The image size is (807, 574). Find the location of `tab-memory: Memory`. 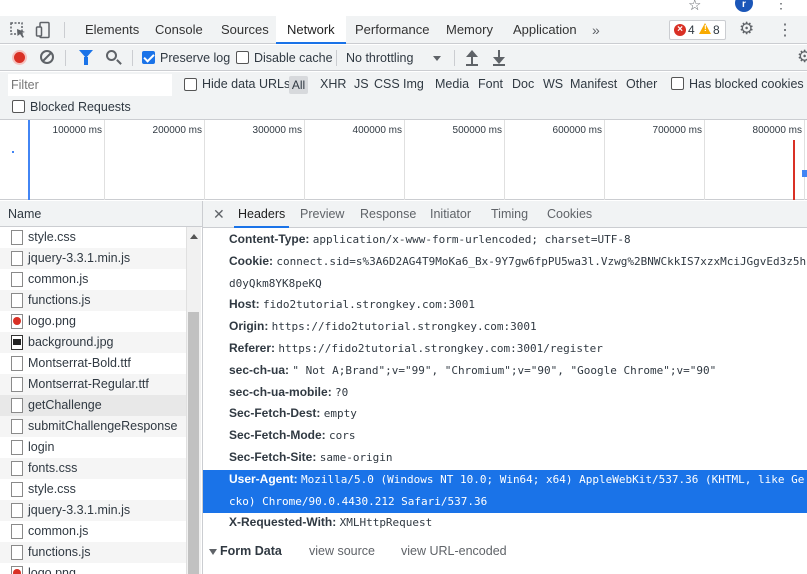

tab-memory: Memory is located at coordinates (469, 30).